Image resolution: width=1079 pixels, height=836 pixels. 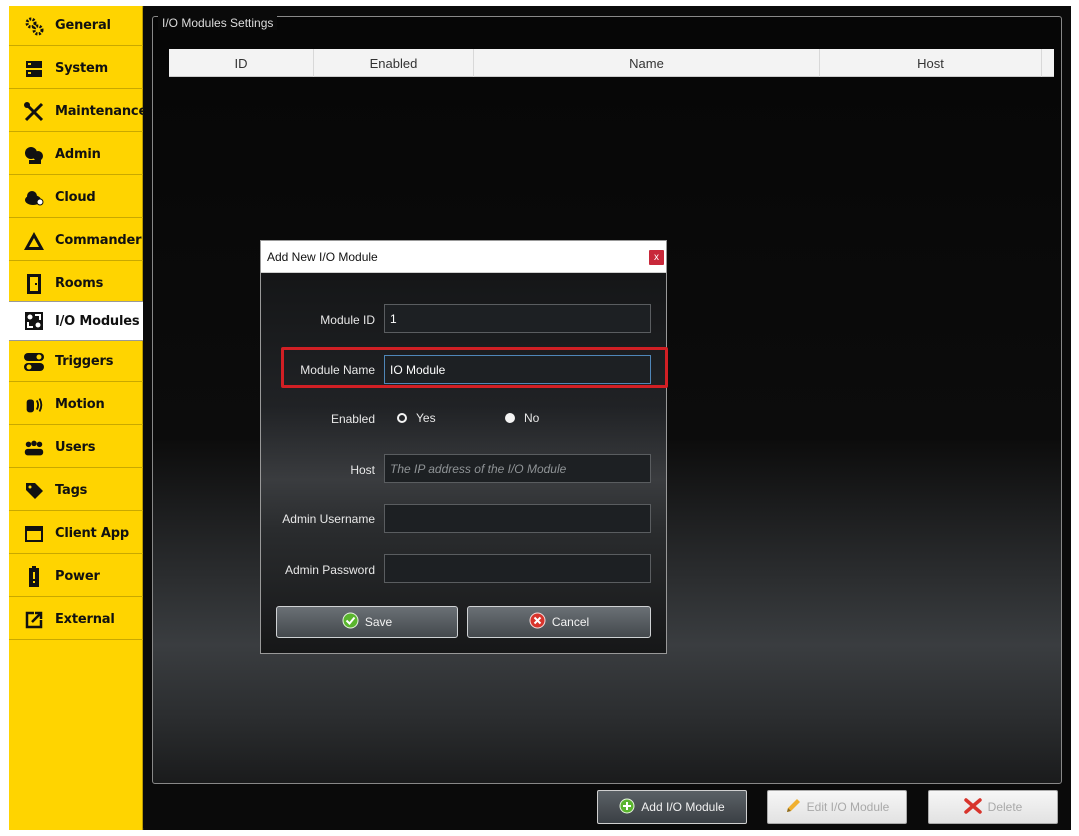 I want to click on cancel-button: Cancel, so click(x=559, y=622).